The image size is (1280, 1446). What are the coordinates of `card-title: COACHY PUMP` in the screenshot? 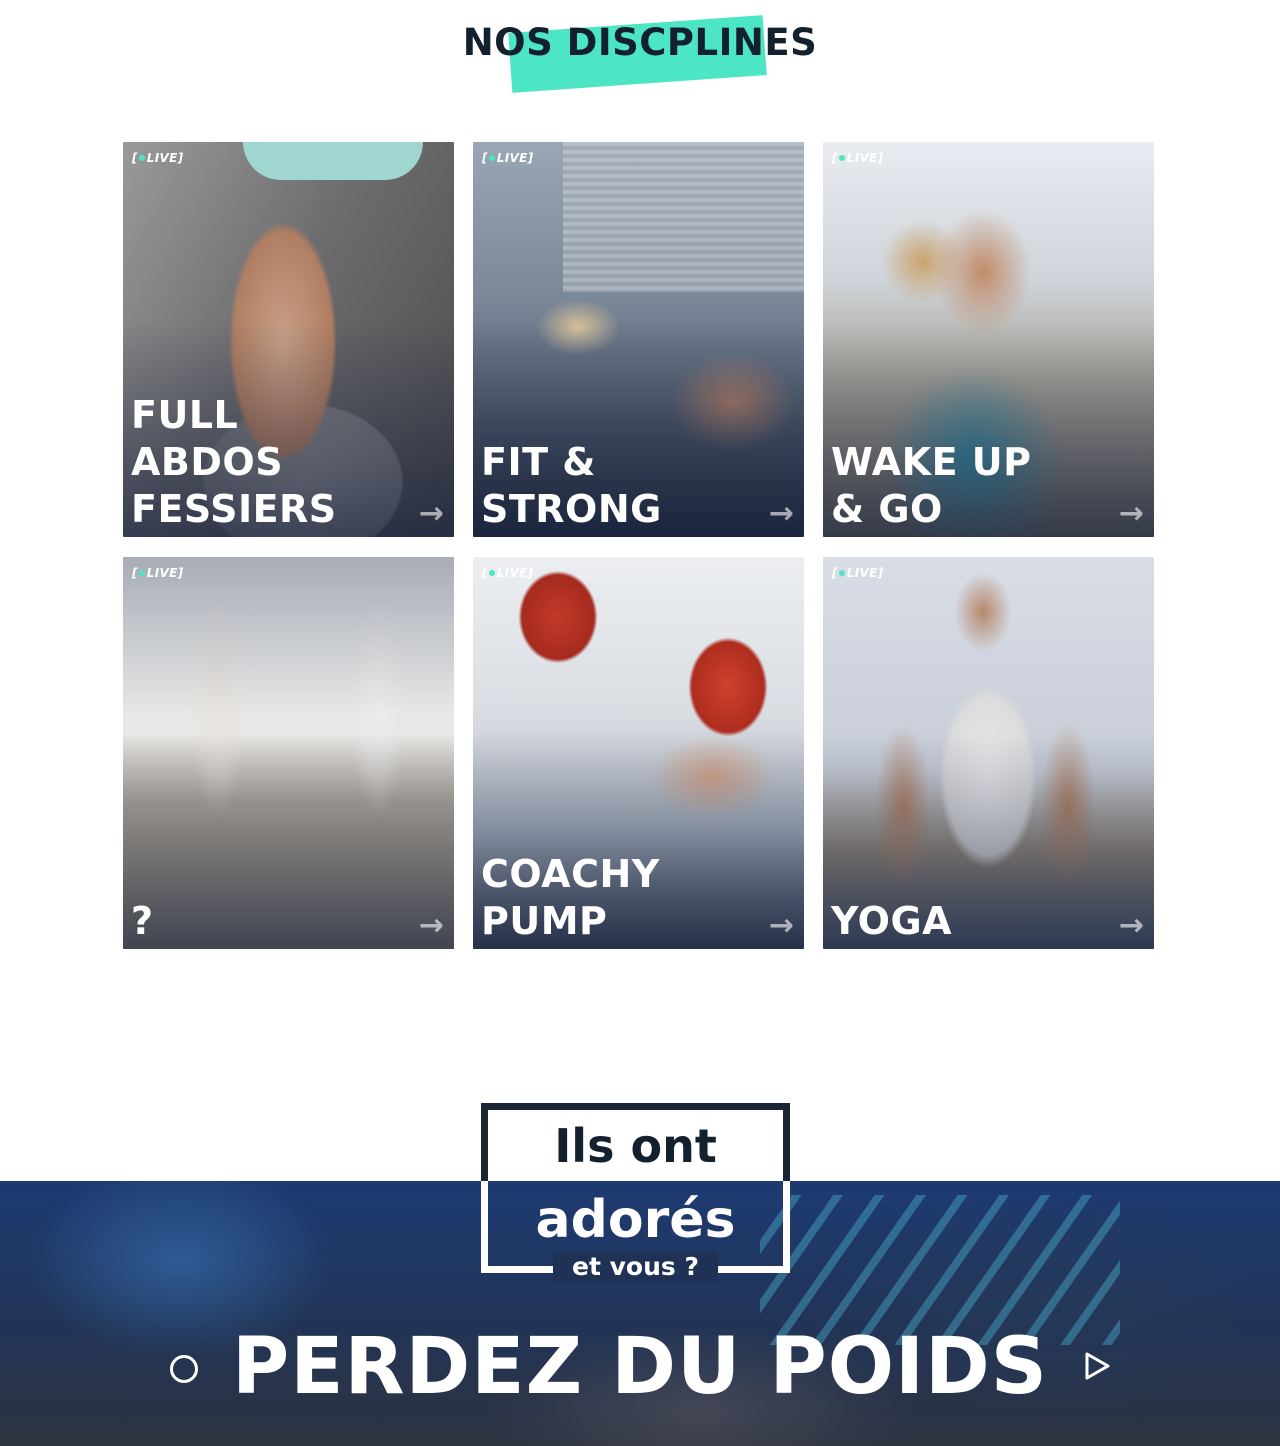 It's located at (570, 897).